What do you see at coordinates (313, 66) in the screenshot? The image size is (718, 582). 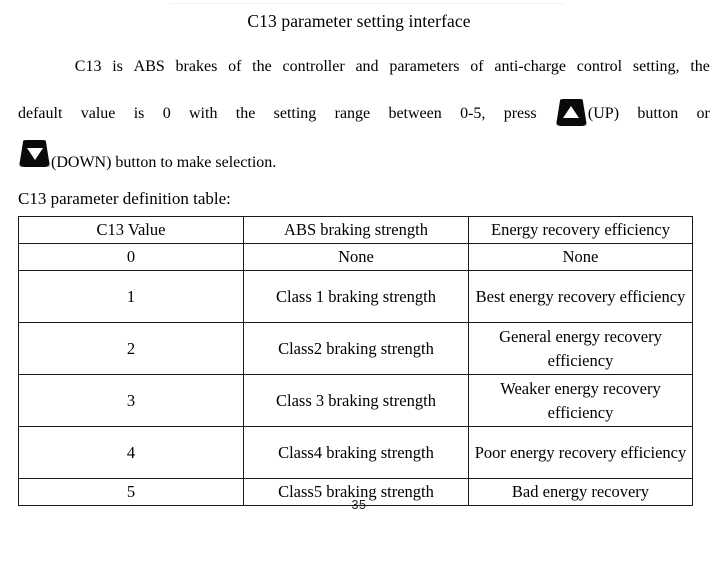 I see `word: controller` at bounding box center [313, 66].